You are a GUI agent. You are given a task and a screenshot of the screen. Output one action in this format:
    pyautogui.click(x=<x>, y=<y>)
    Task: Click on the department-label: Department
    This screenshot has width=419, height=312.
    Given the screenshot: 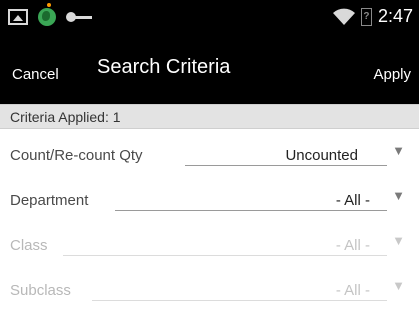 What is the action you would take?
    pyautogui.click(x=49, y=200)
    